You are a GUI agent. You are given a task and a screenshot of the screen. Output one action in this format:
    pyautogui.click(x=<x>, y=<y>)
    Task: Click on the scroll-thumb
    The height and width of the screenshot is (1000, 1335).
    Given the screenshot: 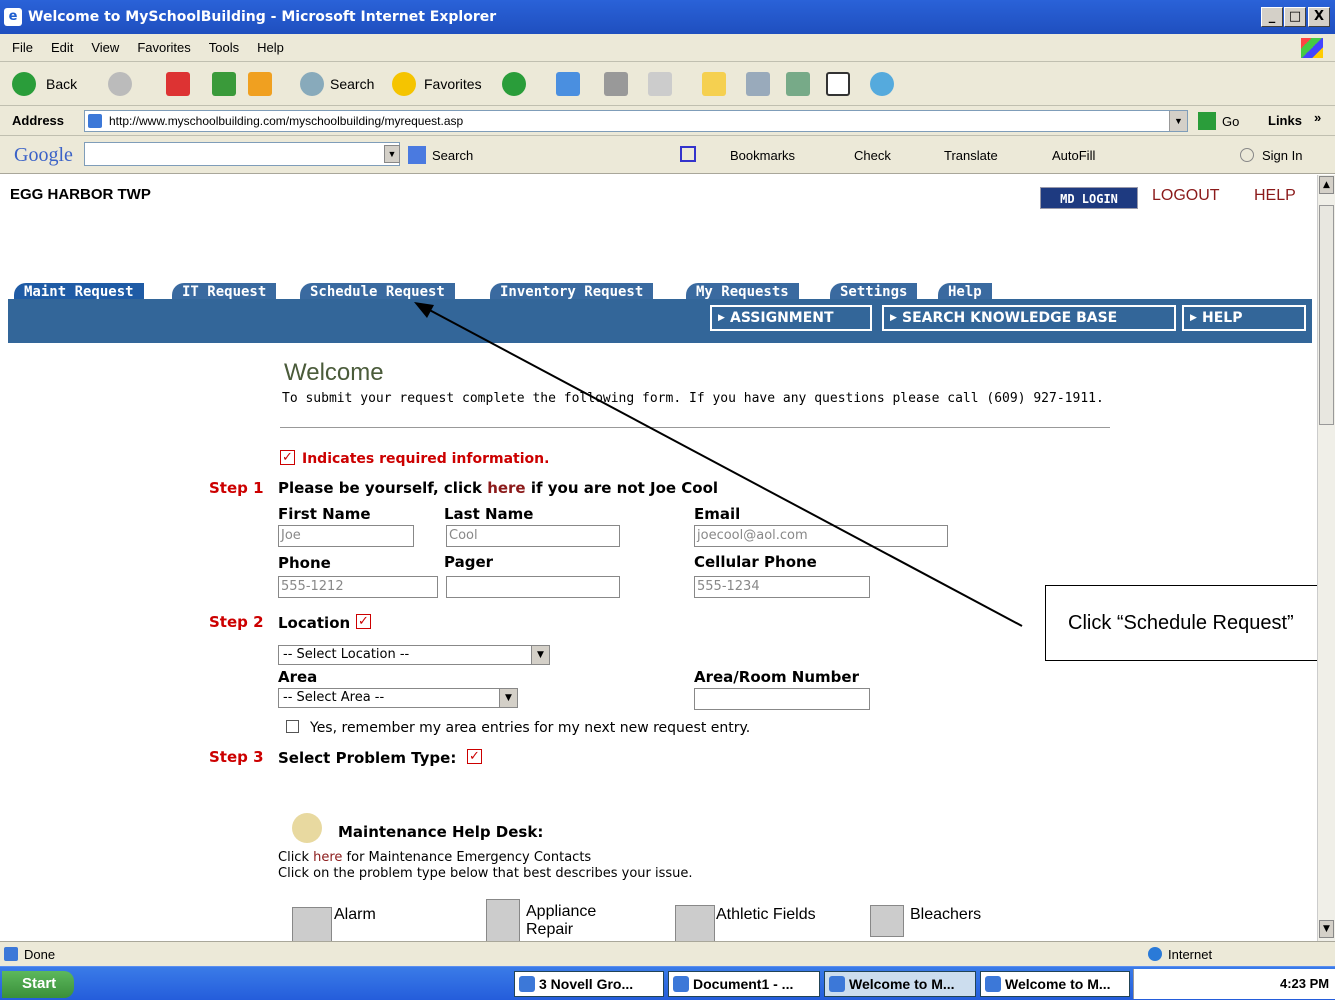 What is the action you would take?
    pyautogui.click(x=1326, y=315)
    